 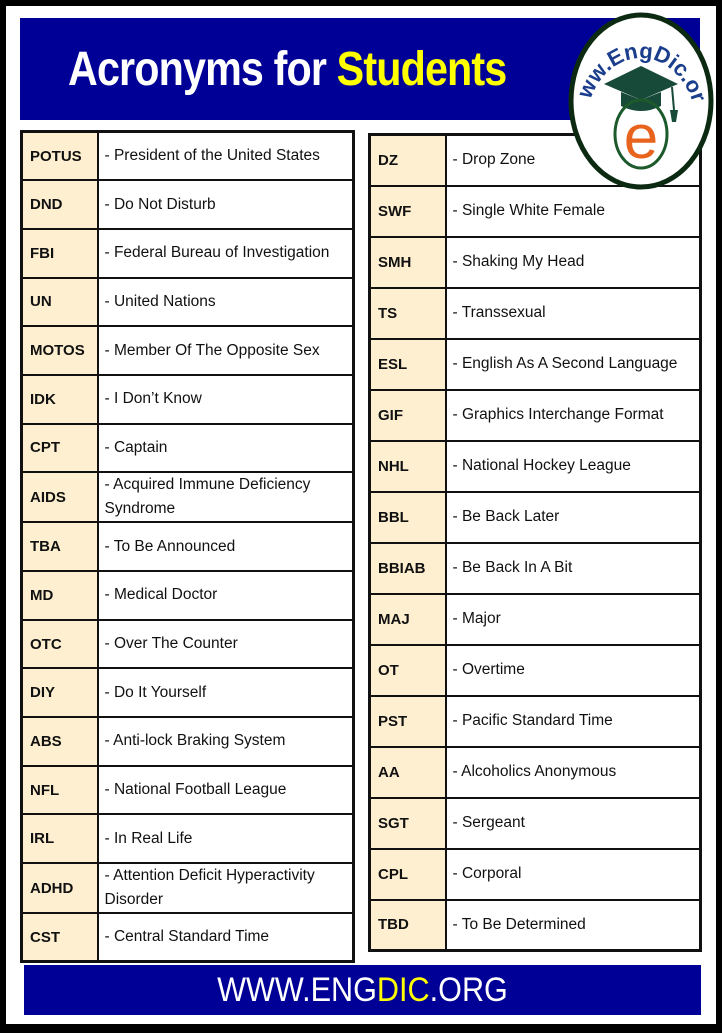 What do you see at coordinates (573, 211) in the screenshot?
I see `acronym-meaning: - Single White Female` at bounding box center [573, 211].